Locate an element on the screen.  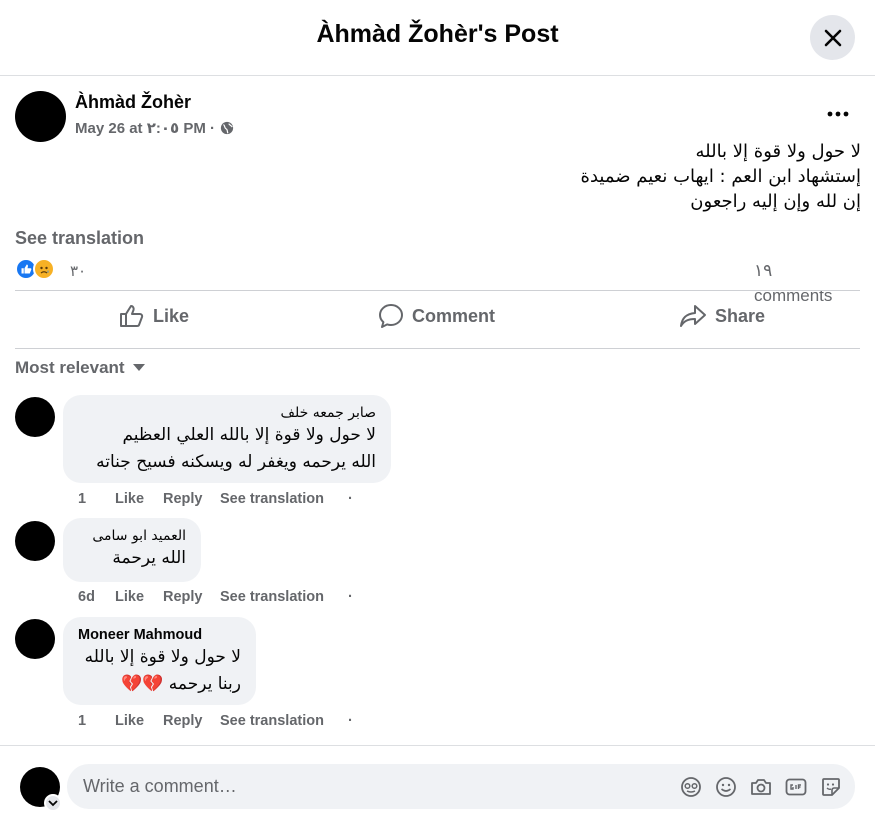
sticker-icon is located at coordinates (831, 787).